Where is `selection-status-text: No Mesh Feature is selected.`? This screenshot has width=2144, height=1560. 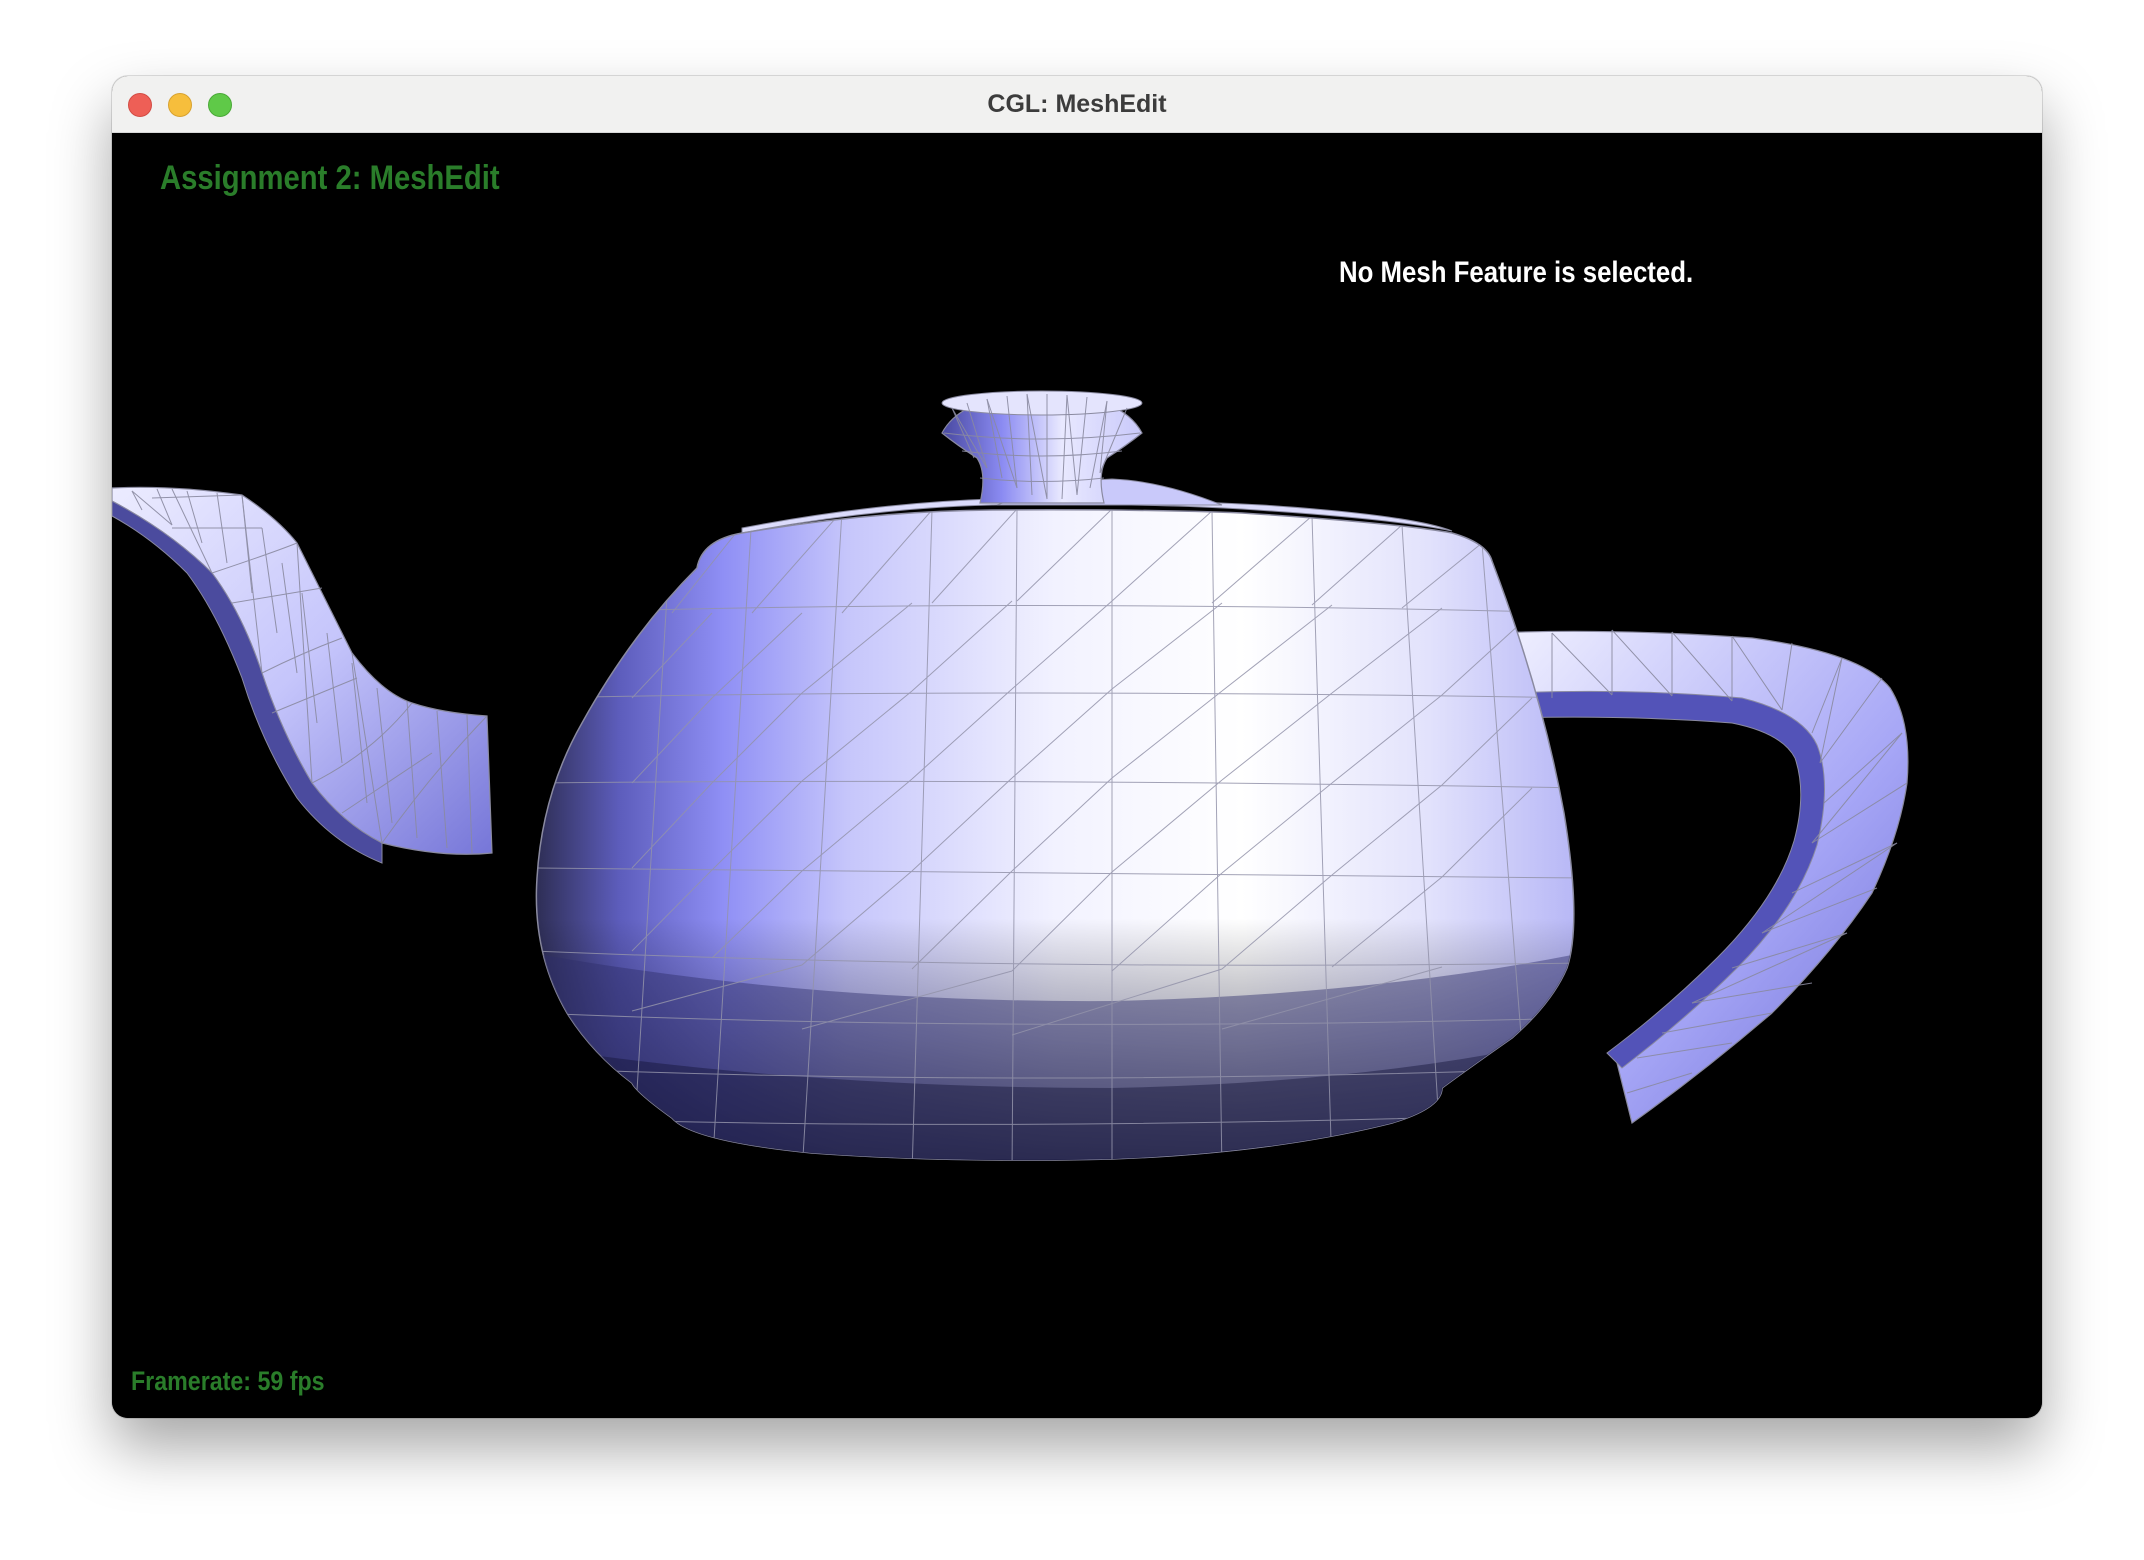
selection-status-text: No Mesh Feature is selected. is located at coordinates (1516, 272).